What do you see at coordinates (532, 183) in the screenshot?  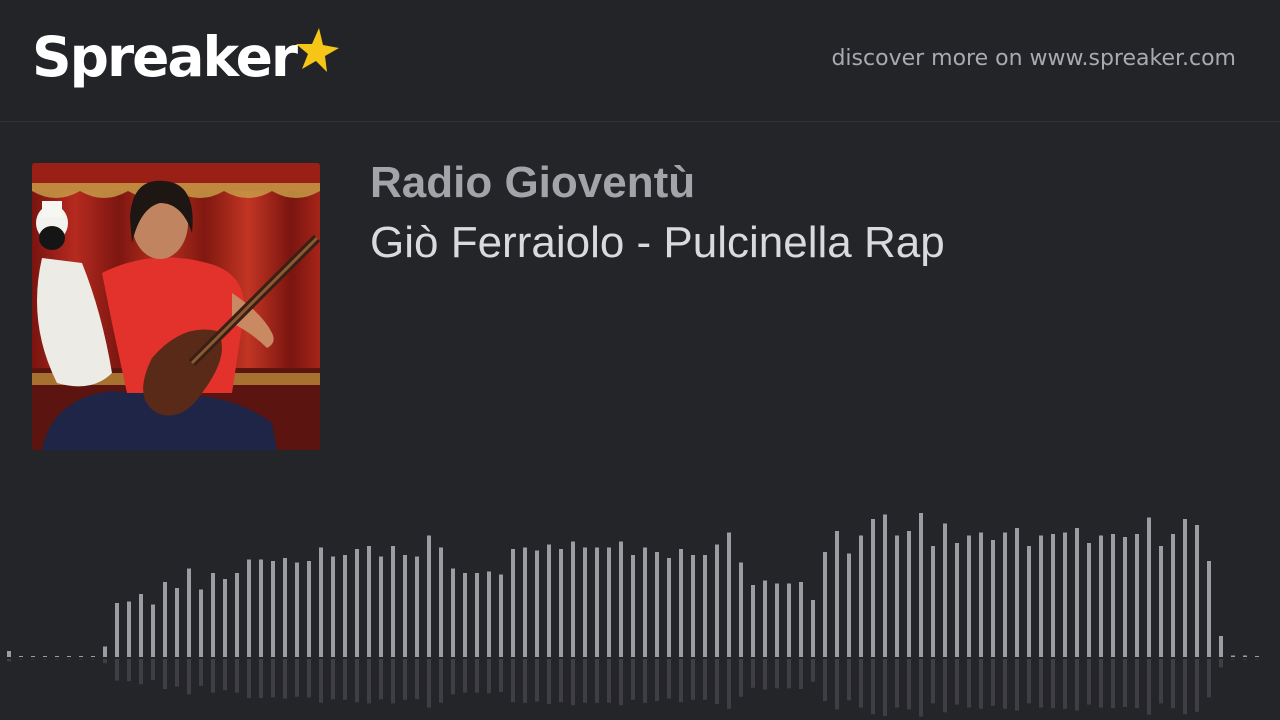 I see `show-title: Radio Gioventù` at bounding box center [532, 183].